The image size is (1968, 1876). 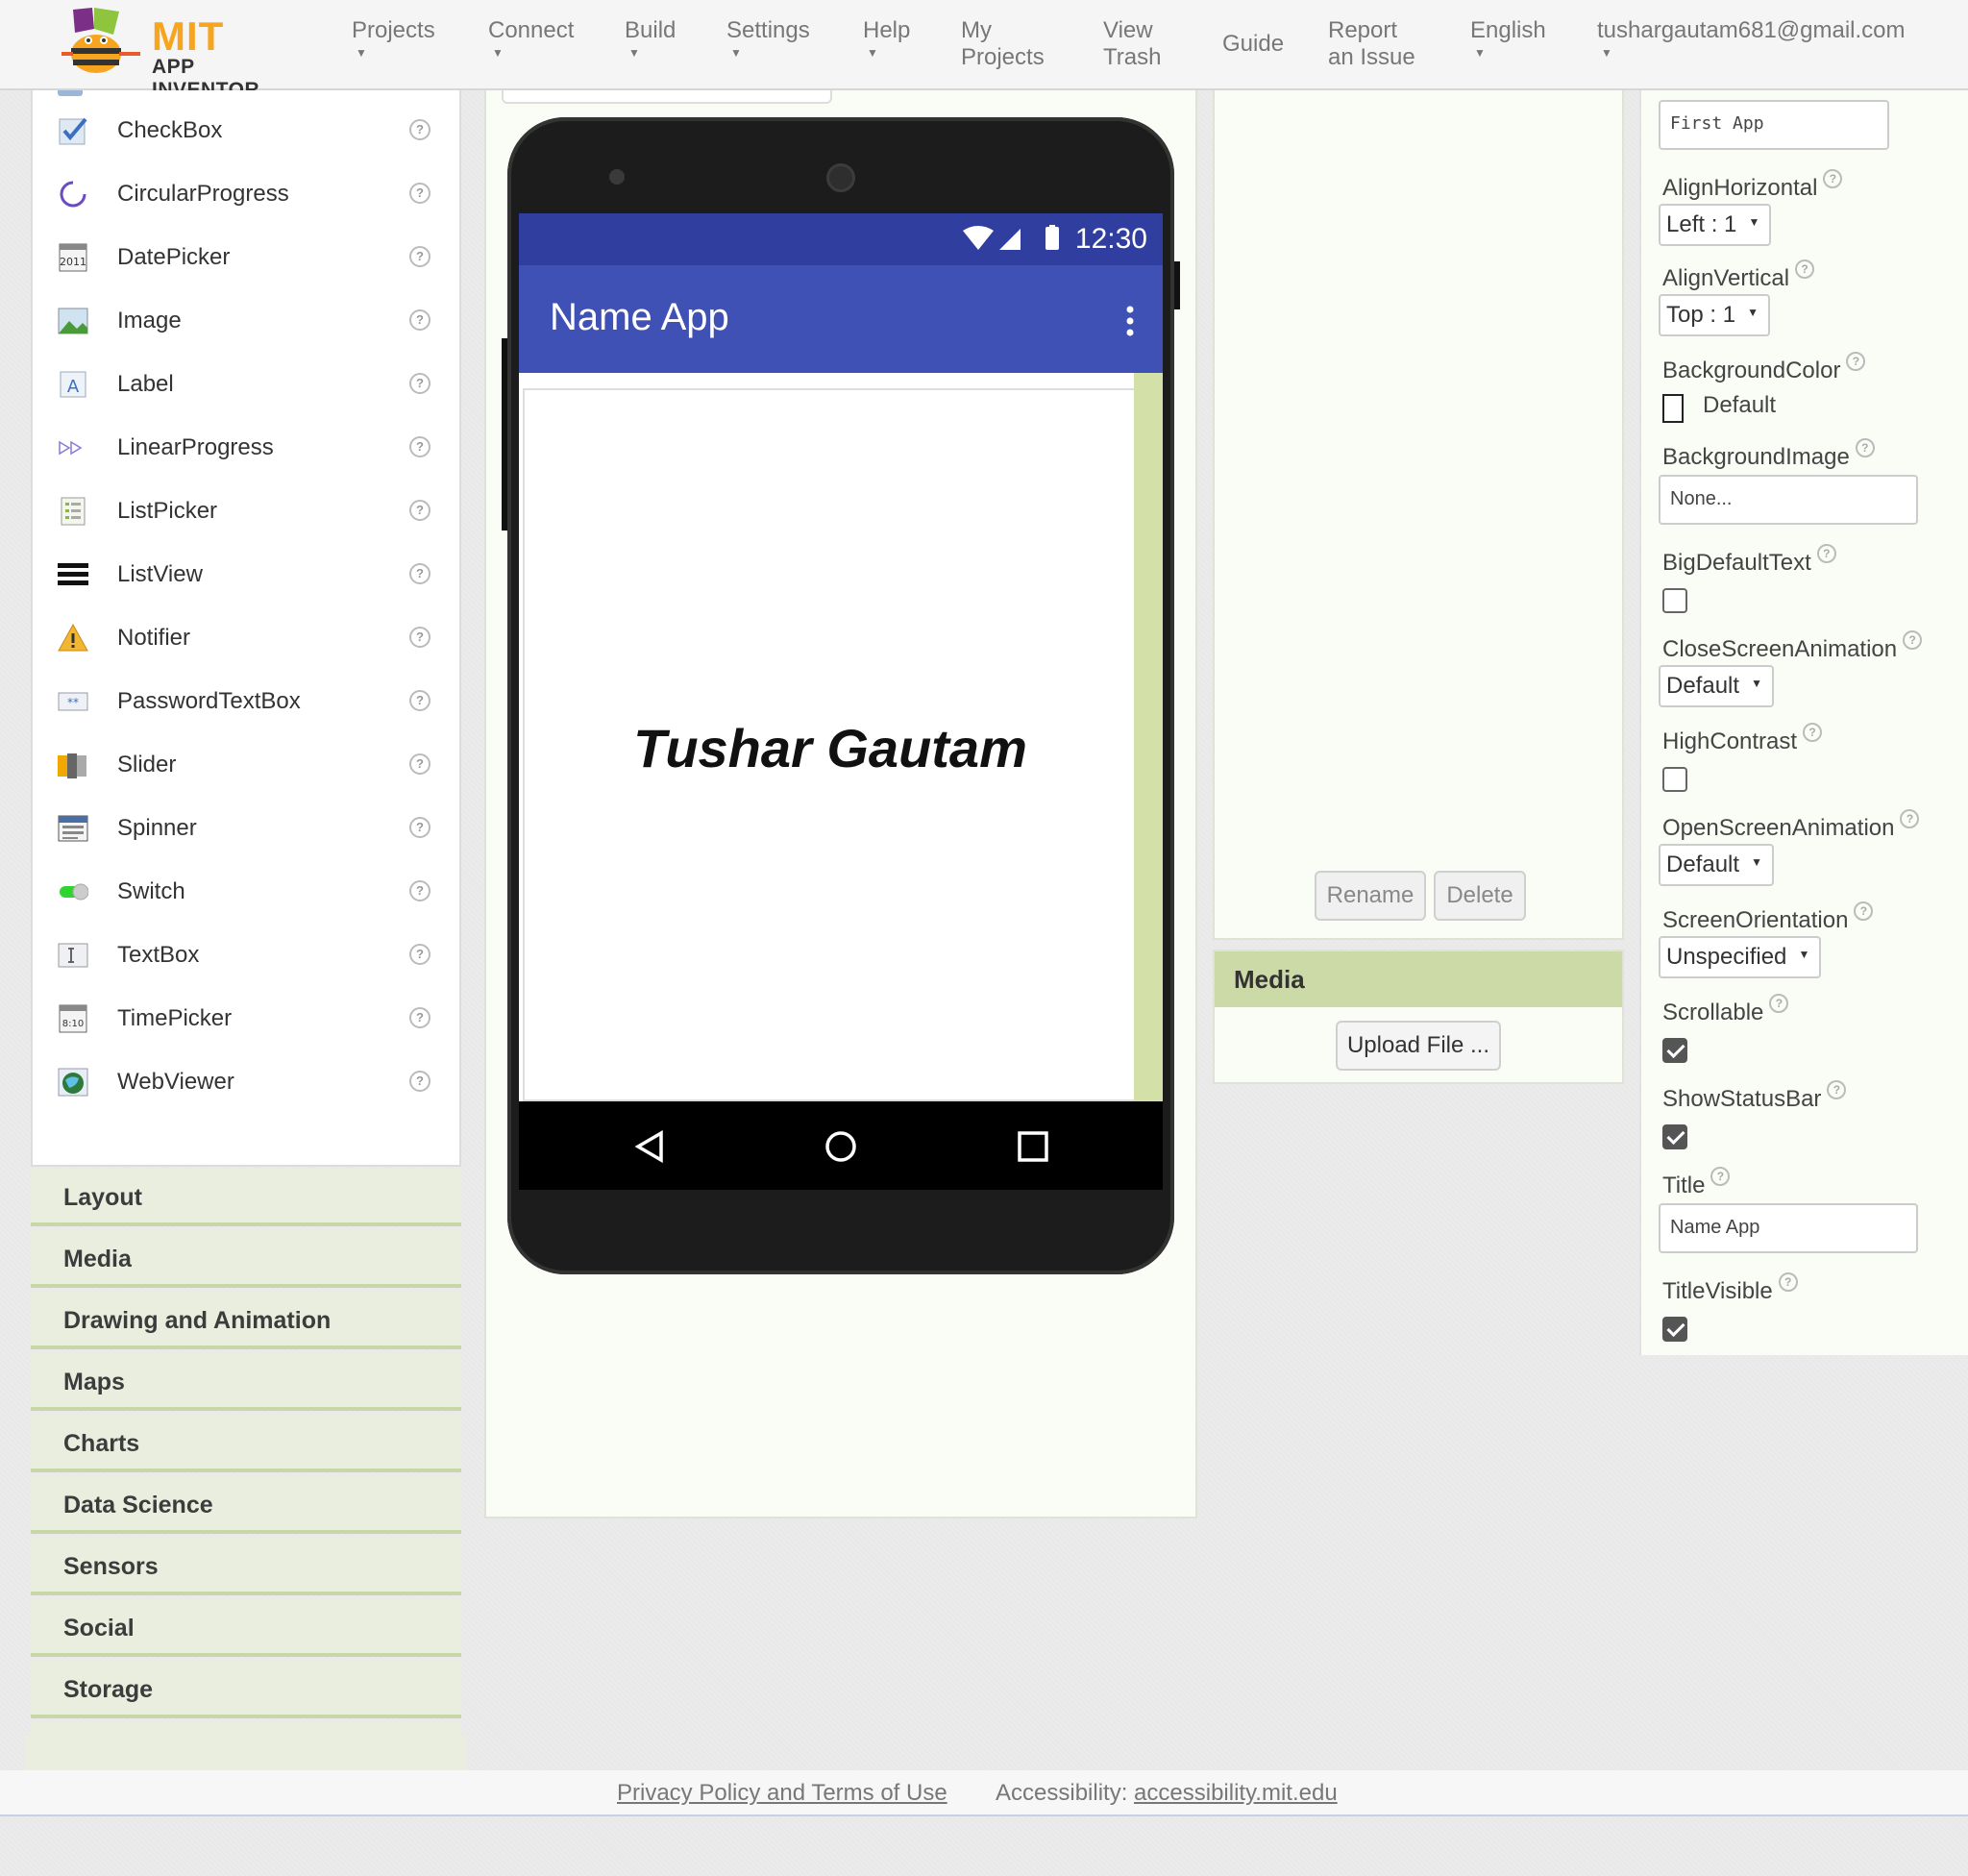 I want to click on palette-category-media: Media, so click(x=246, y=1259).